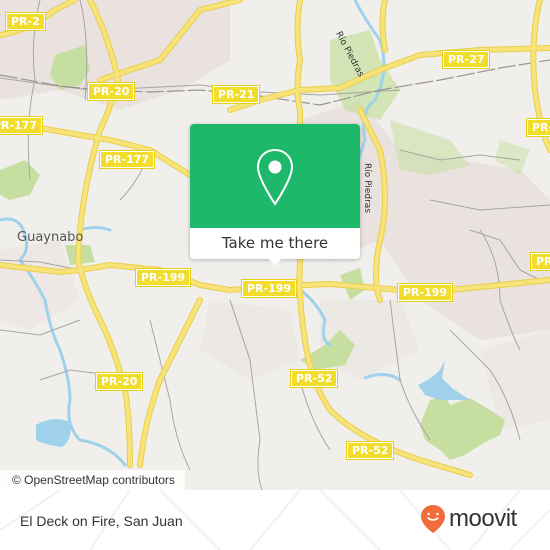 This screenshot has width=550, height=550. I want to click on location-popup: Take me there, so click(275, 195).